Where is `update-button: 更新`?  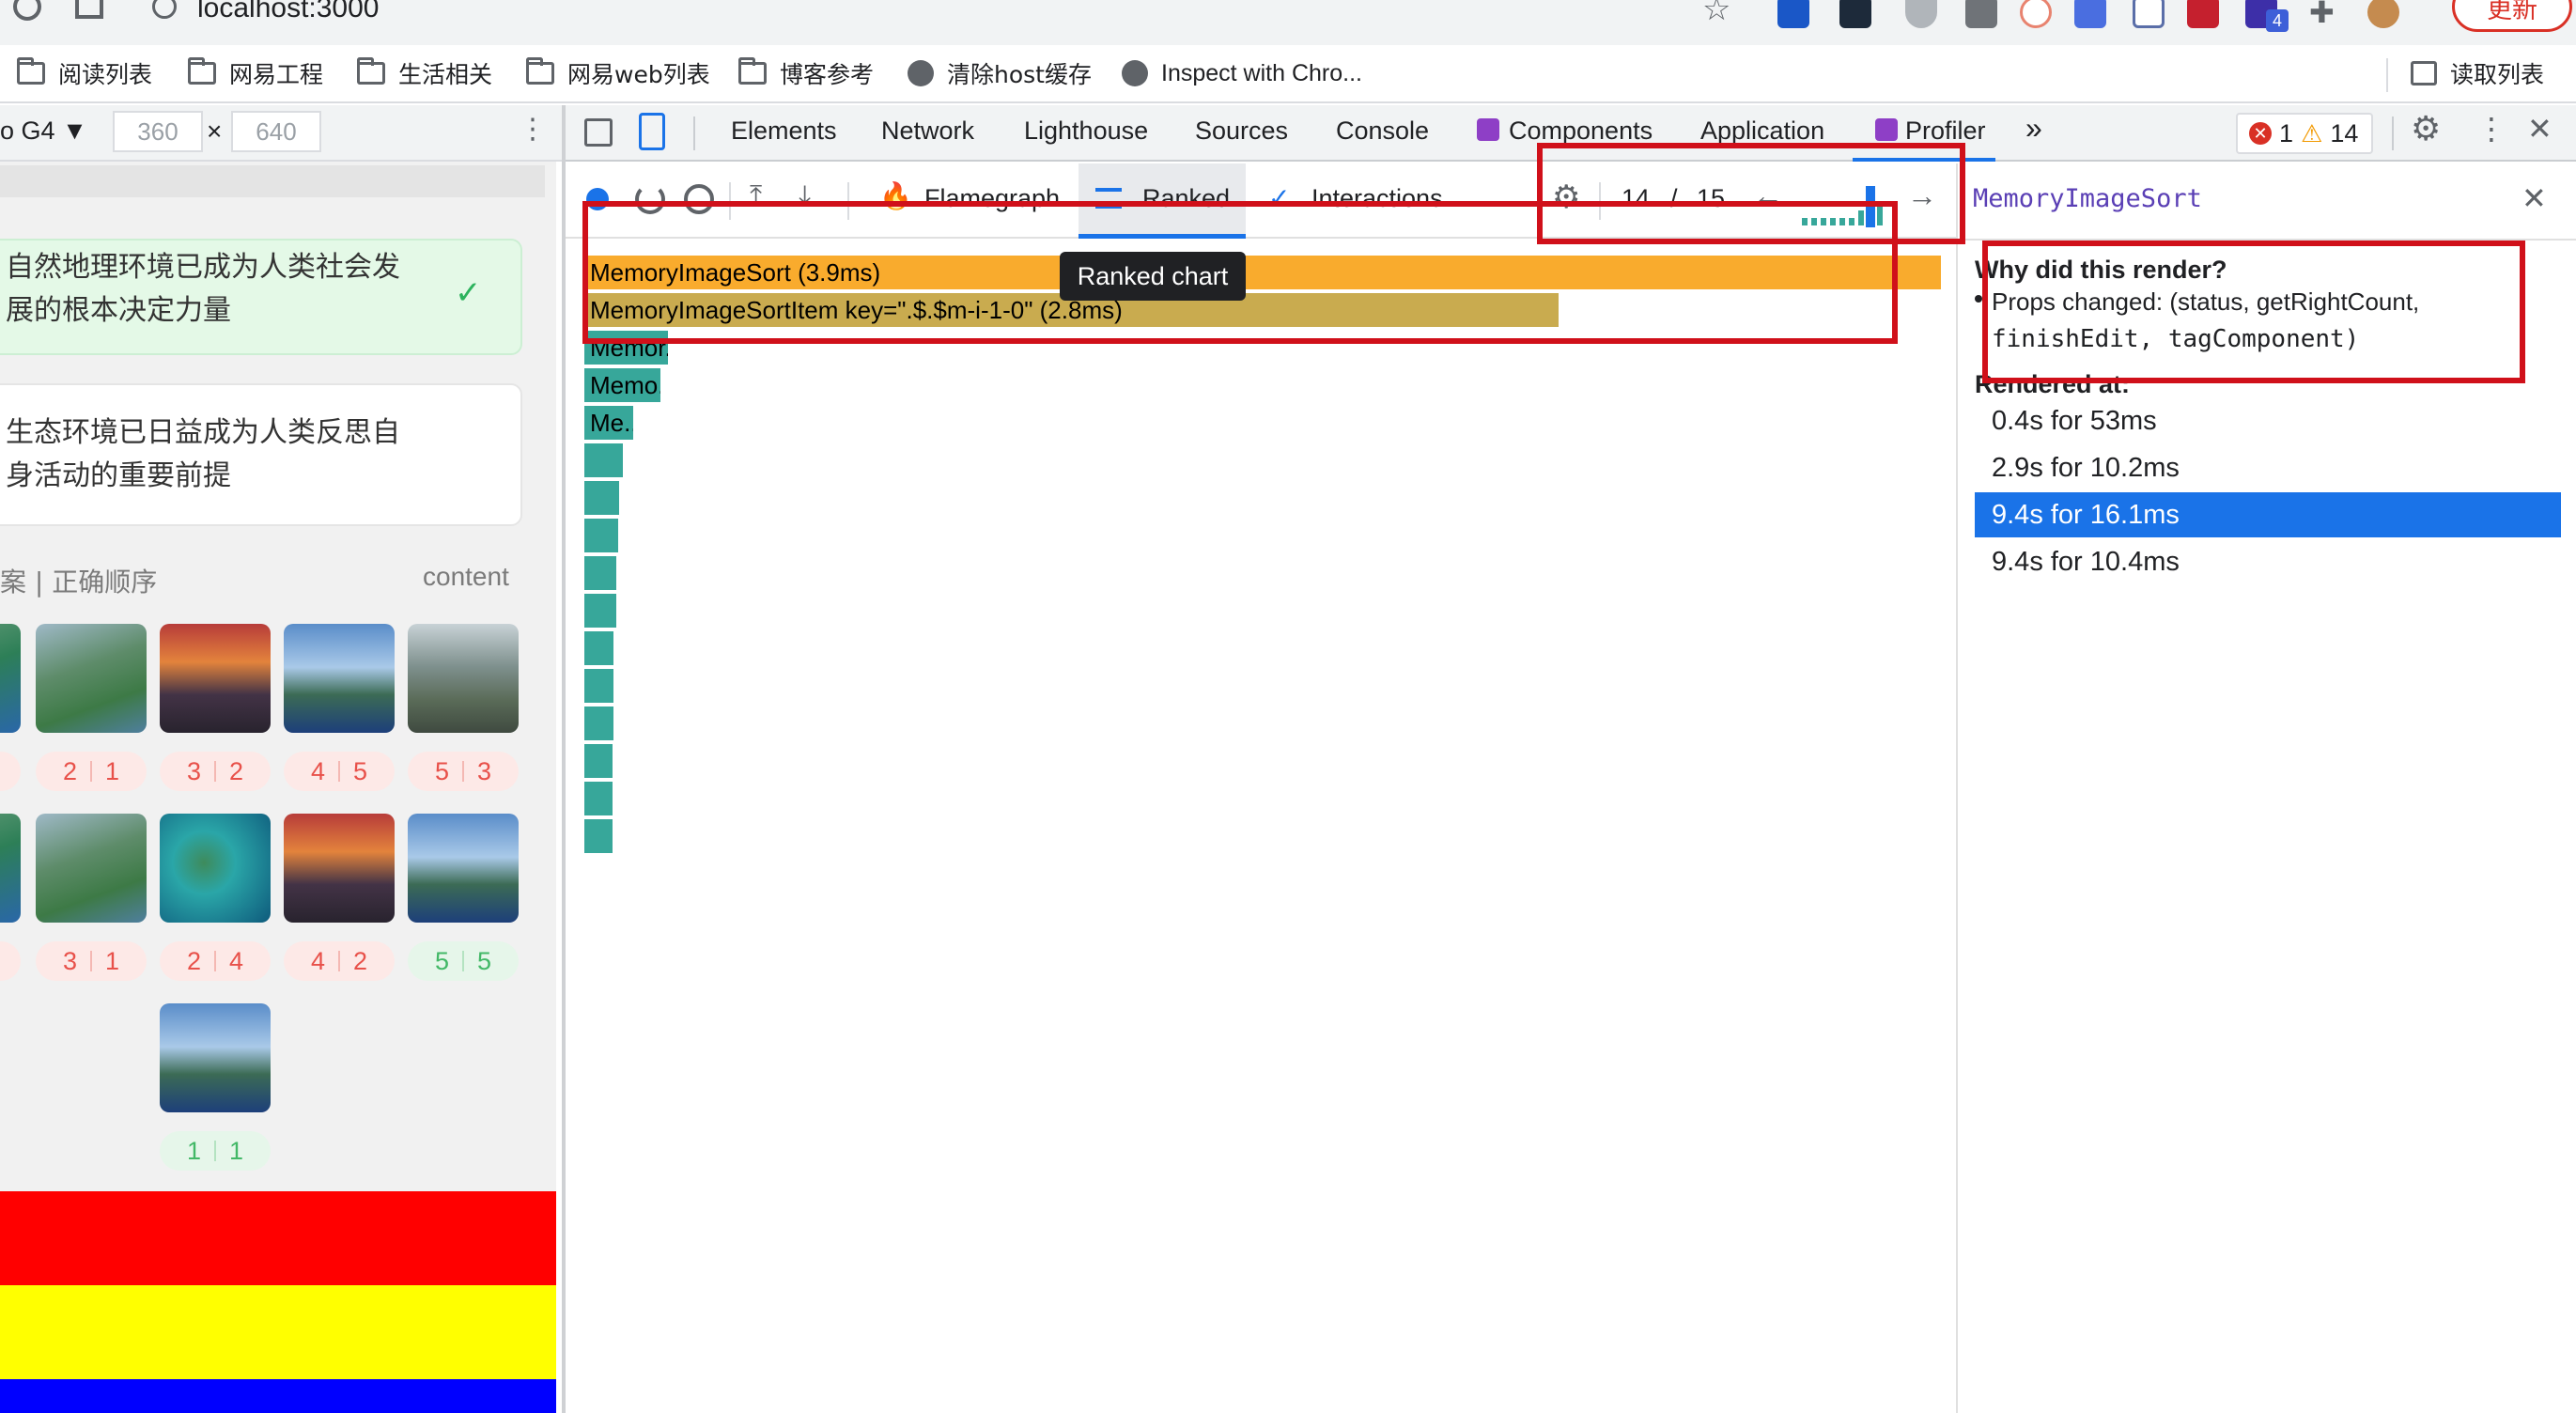 update-button: 更新 is located at coordinates (2512, 16).